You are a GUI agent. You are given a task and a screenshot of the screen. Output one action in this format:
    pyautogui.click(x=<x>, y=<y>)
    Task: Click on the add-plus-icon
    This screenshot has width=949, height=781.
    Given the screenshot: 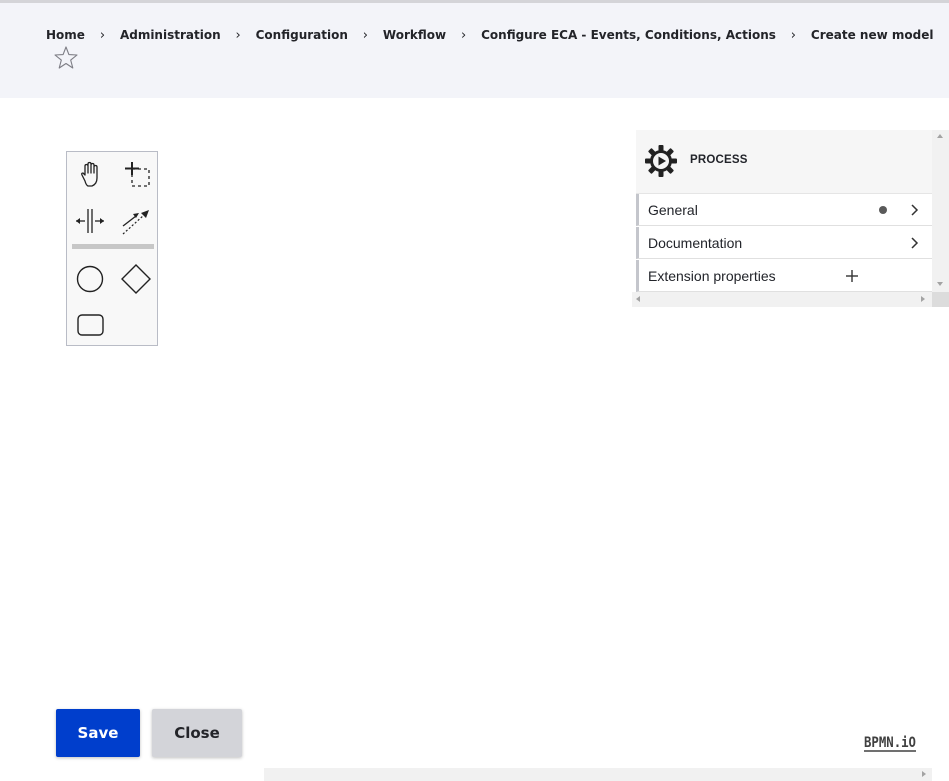 What is the action you would take?
    pyautogui.click(x=852, y=275)
    